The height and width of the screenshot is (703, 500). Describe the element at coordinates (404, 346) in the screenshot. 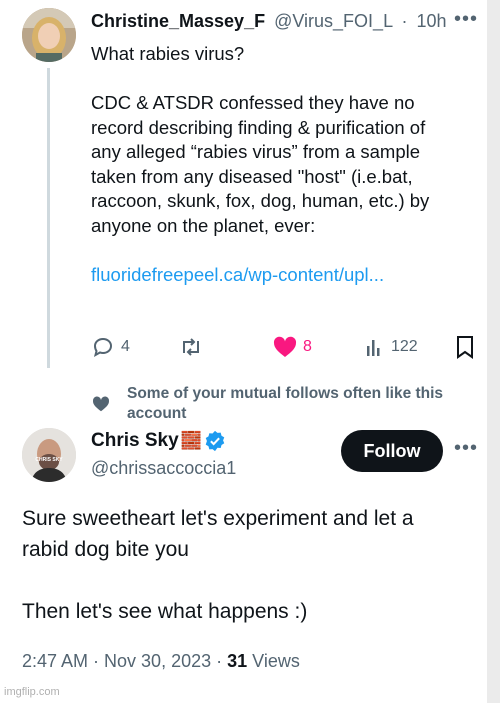

I see `views-count: 122` at that location.